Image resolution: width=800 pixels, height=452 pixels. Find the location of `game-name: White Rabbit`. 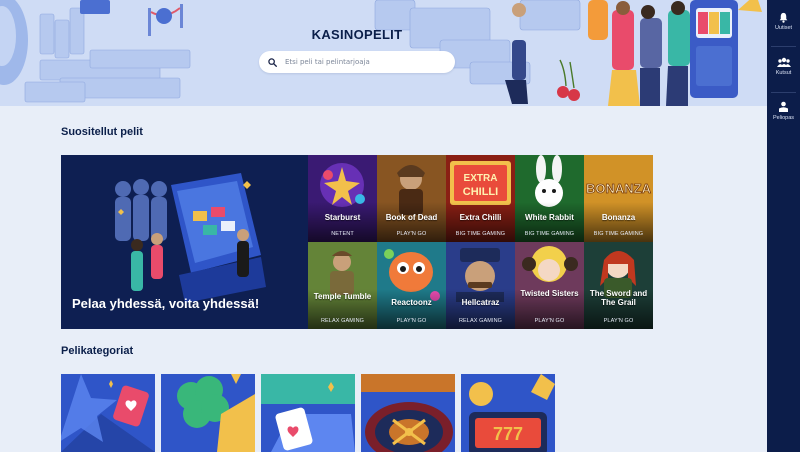

game-name: White Rabbit is located at coordinates (549, 217).